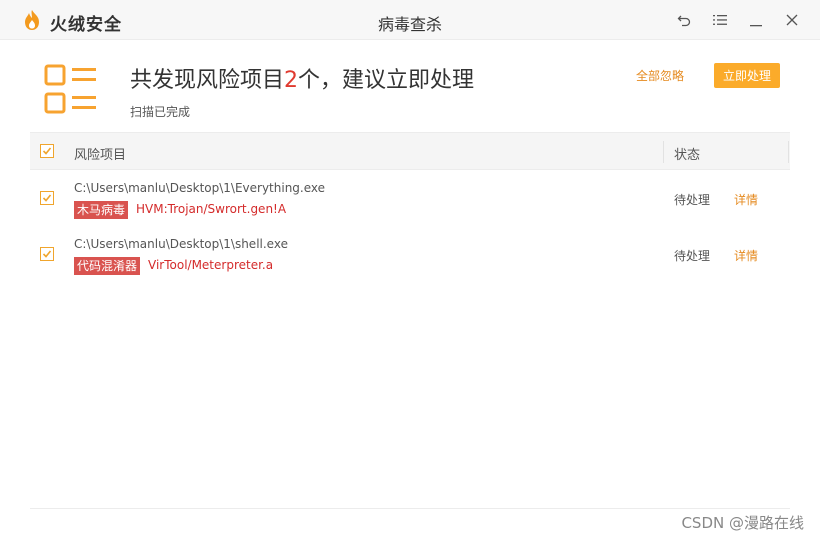  I want to click on close-button, so click(792, 20).